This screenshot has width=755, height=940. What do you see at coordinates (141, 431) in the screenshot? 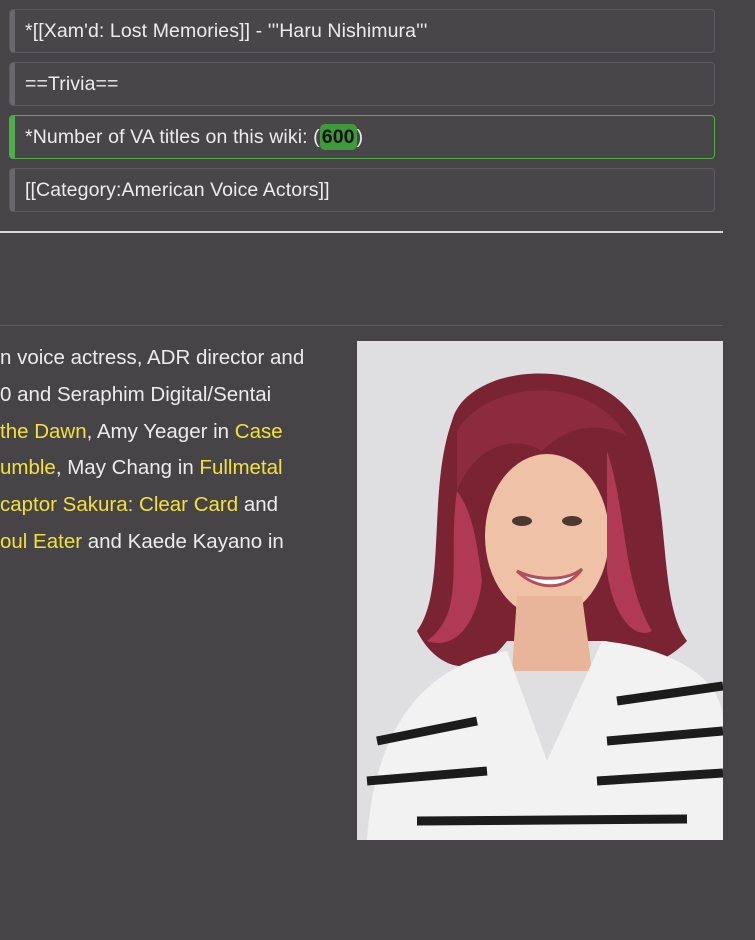
I see `article-line: the Dawn, Amy Yeager in Case` at bounding box center [141, 431].